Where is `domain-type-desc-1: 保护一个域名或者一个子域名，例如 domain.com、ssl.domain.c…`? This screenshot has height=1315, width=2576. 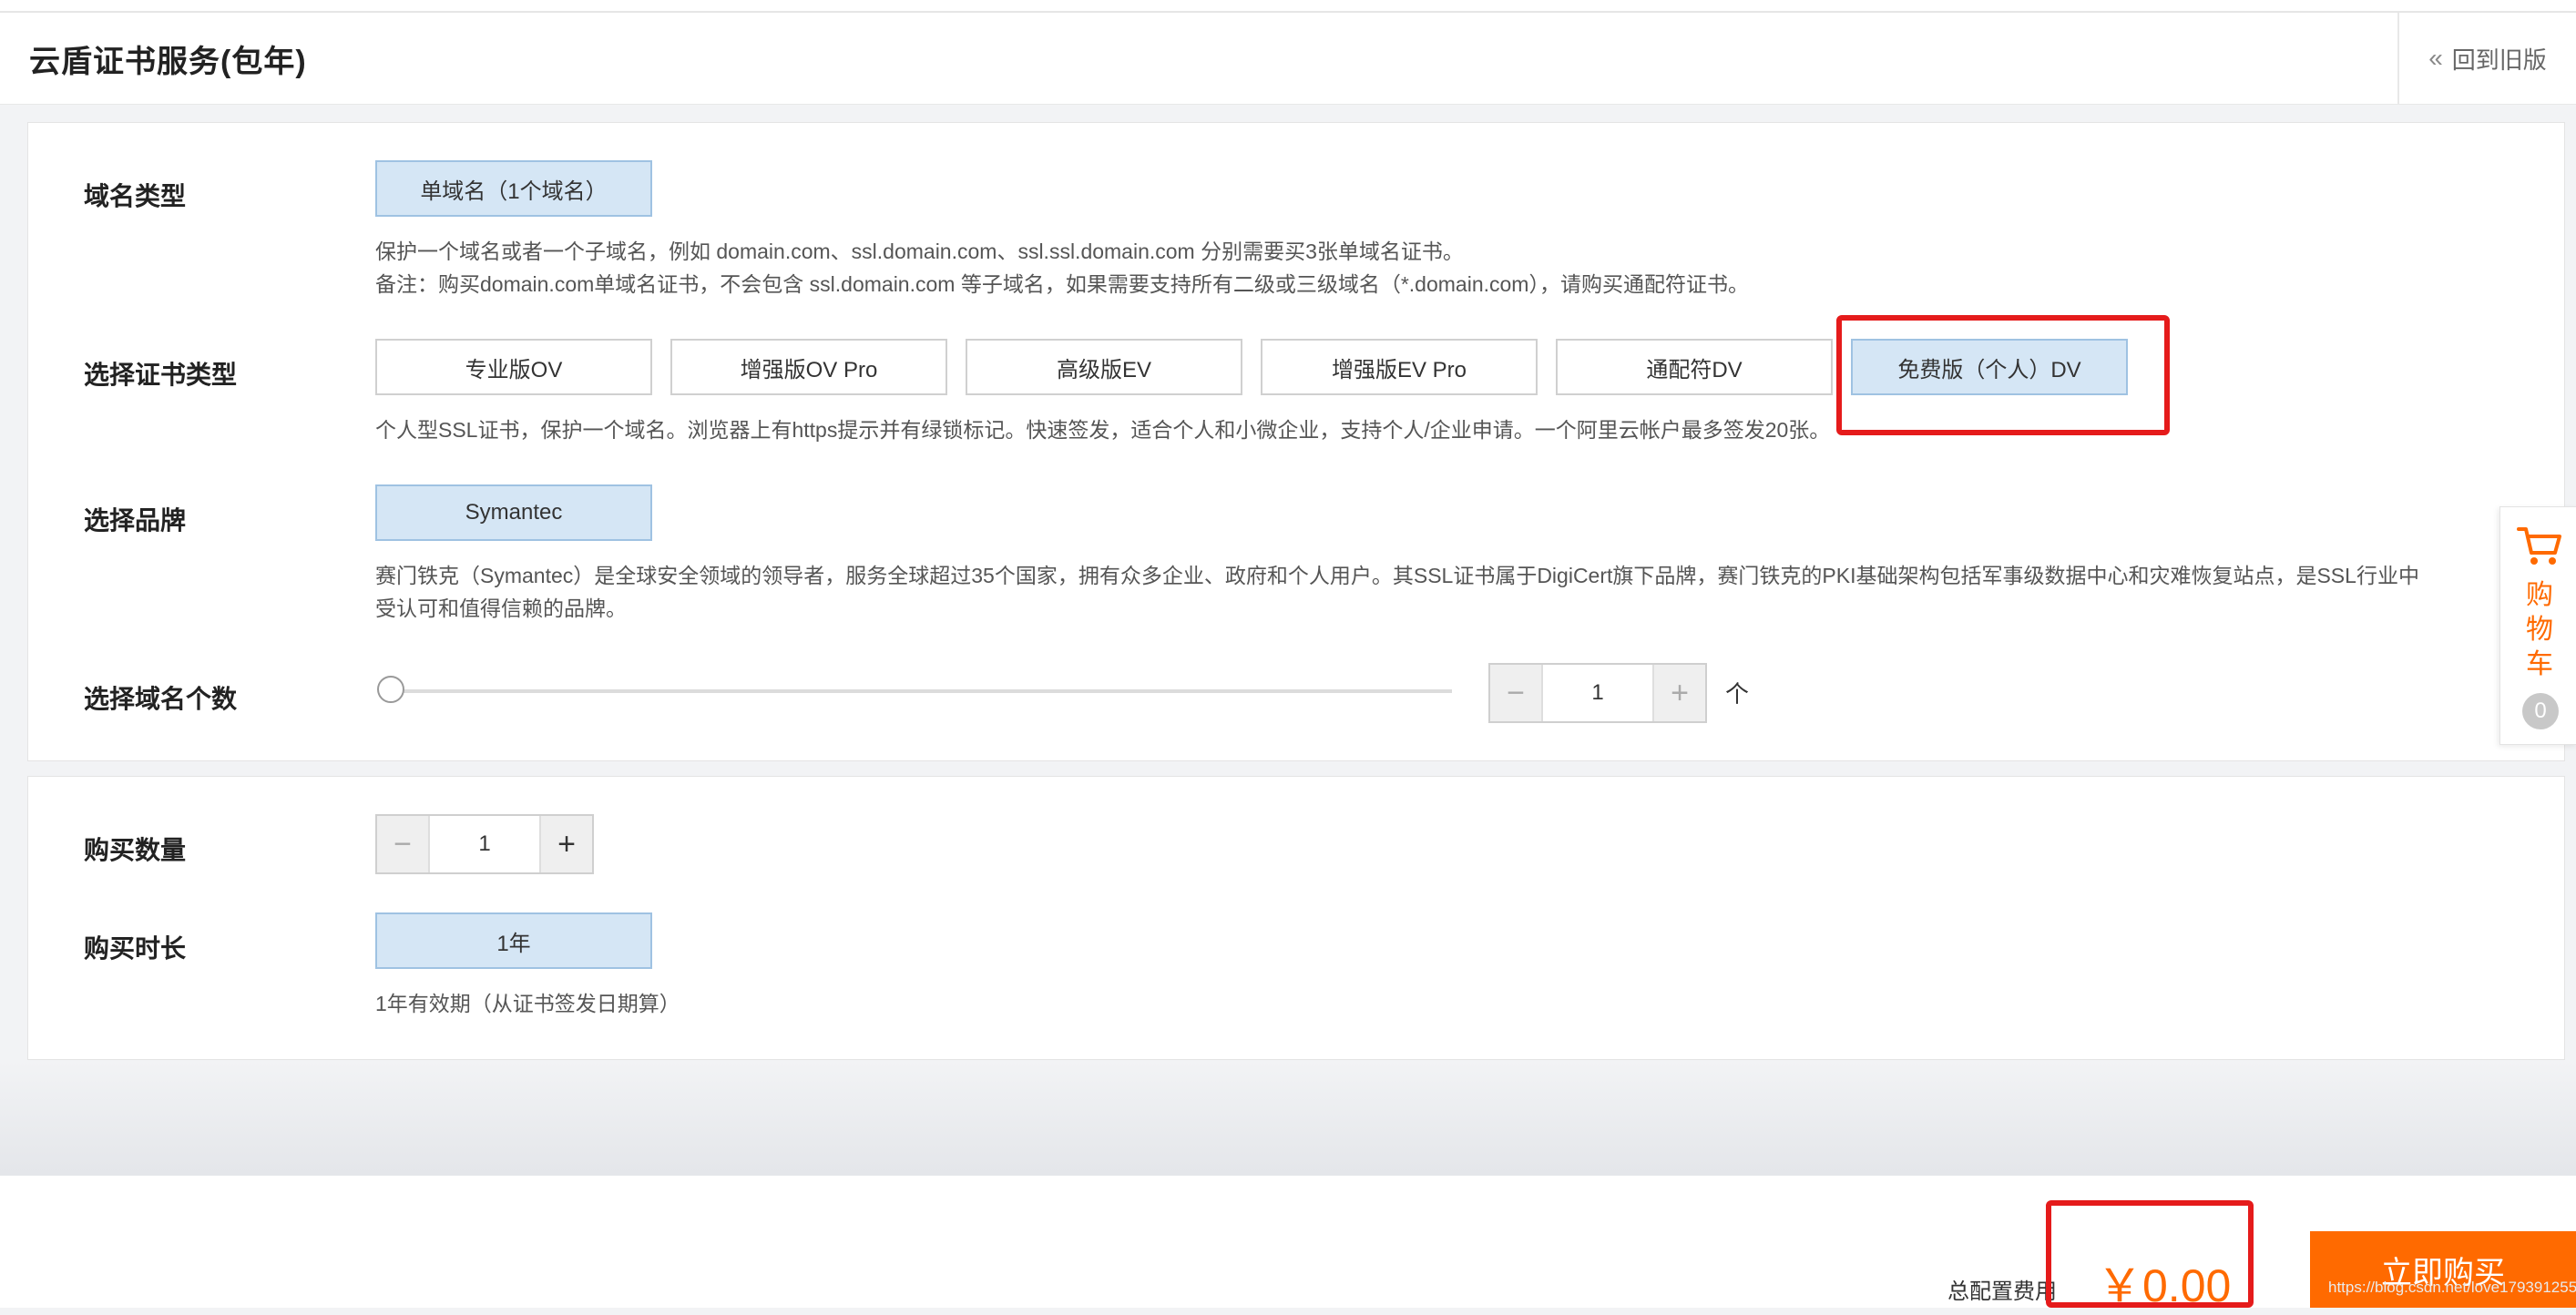 domain-type-desc-1: 保护一个域名或者一个子域名，例如 domain.com、ssl.domain.c… is located at coordinates (919, 251).